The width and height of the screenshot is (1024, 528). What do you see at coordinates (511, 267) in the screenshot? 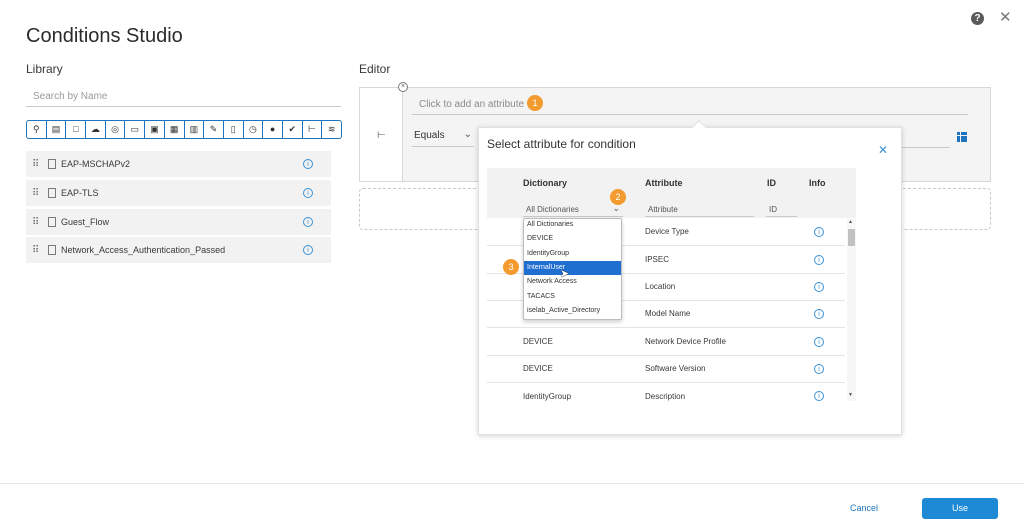
I see `step-badge-3: 3` at bounding box center [511, 267].